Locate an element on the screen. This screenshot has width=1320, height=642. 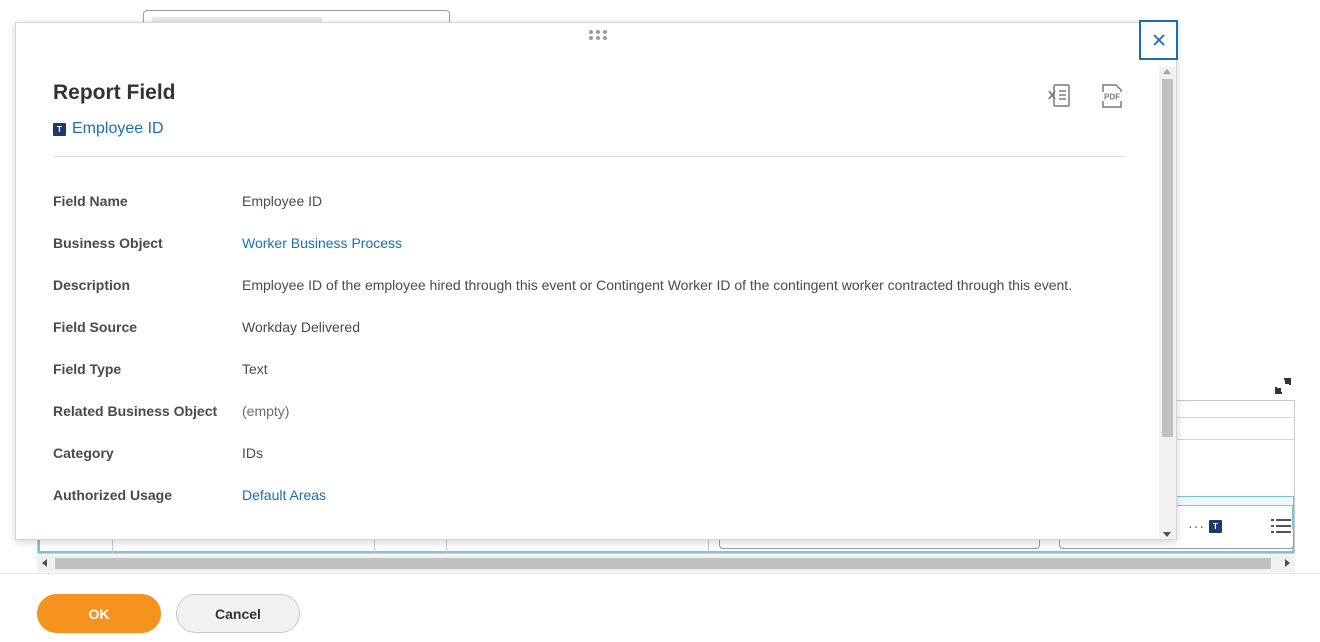
scroll-up-arrow-icon is located at coordinates (1167, 71).